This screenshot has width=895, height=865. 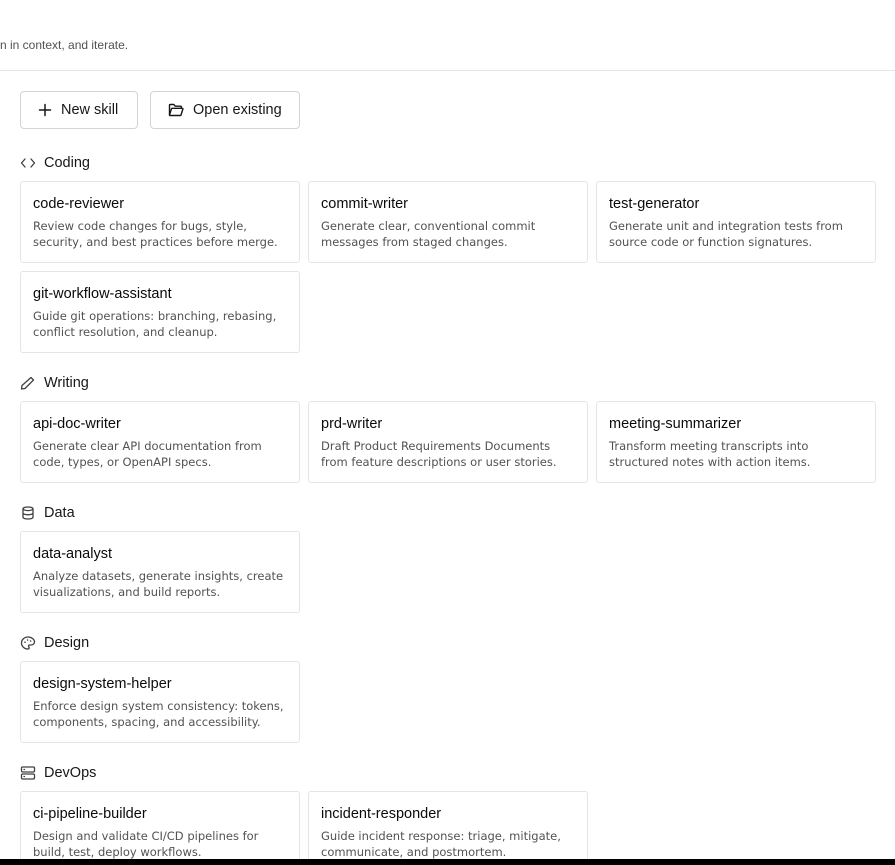 What do you see at coordinates (90, 110) in the screenshot?
I see `new-skill-label: New skill` at bounding box center [90, 110].